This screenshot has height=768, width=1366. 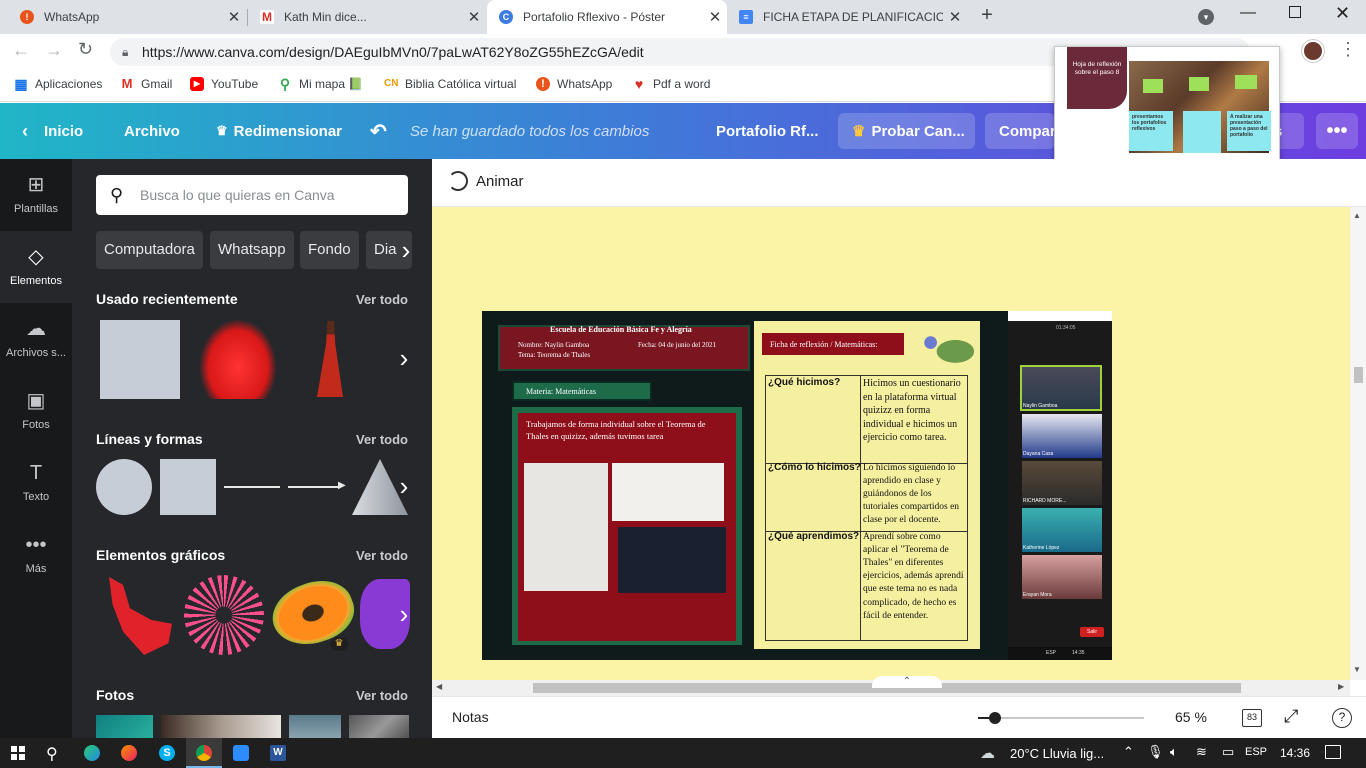 I want to click on scroll-down-icon: ▼, so click(x=1357, y=669).